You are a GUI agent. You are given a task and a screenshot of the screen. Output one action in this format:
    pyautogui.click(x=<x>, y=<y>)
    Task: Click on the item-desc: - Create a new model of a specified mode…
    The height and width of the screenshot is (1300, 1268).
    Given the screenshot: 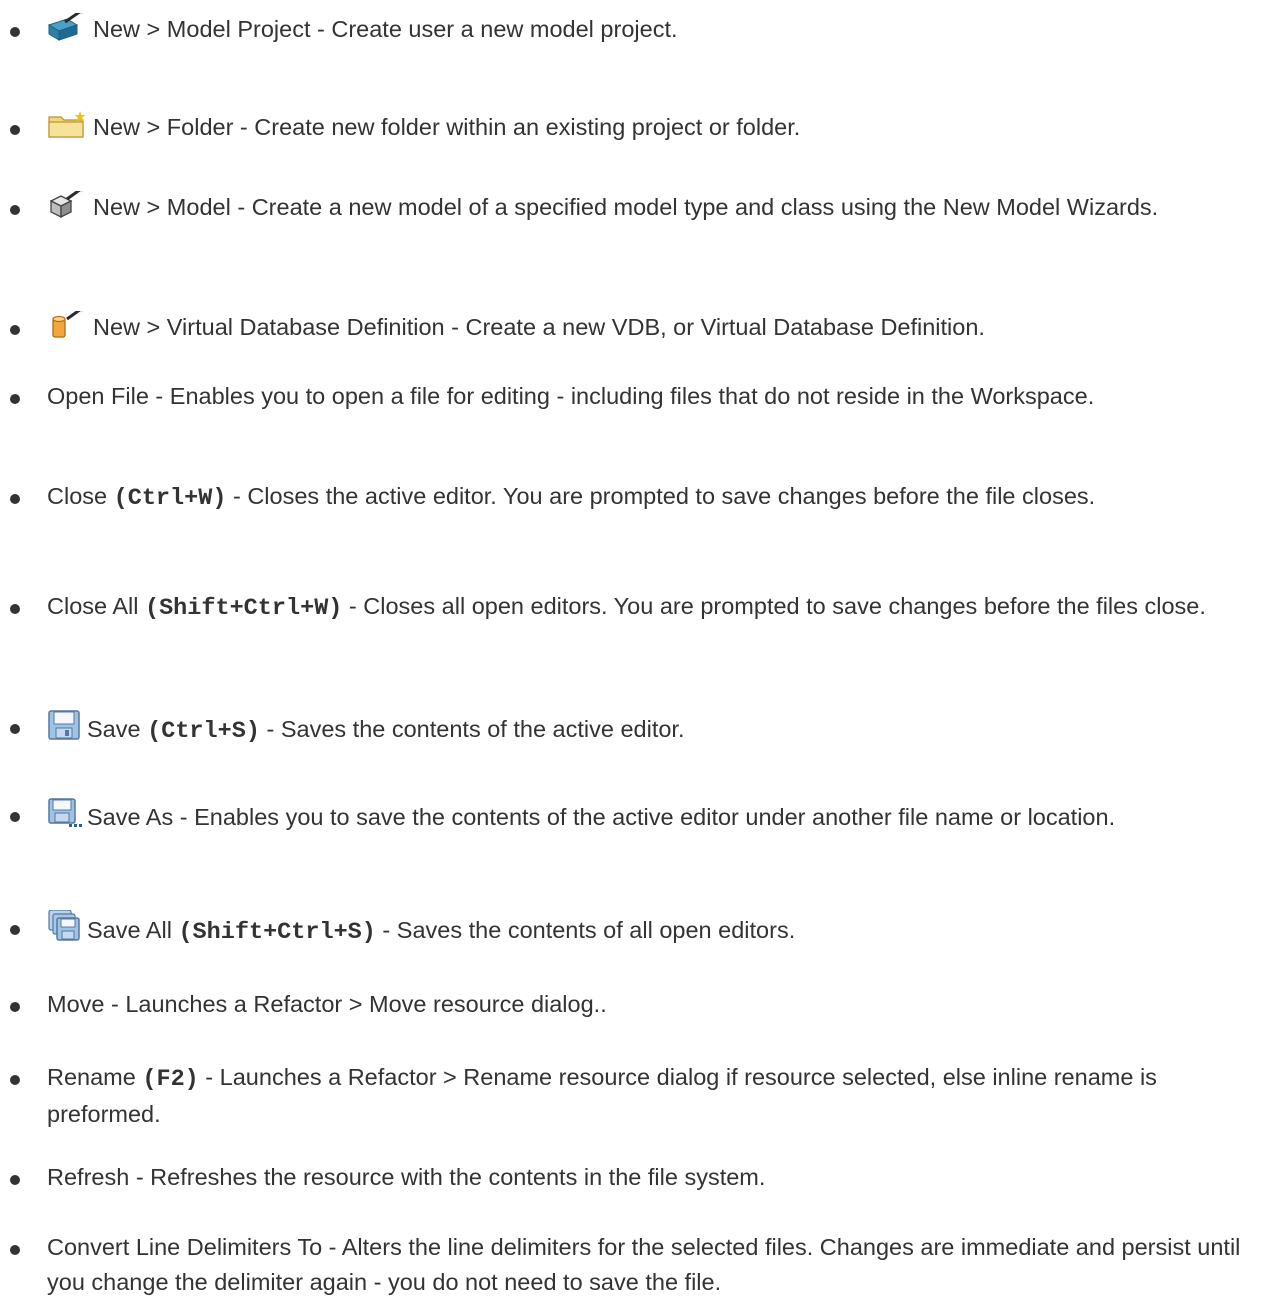 What is the action you would take?
    pyautogui.click(x=694, y=207)
    